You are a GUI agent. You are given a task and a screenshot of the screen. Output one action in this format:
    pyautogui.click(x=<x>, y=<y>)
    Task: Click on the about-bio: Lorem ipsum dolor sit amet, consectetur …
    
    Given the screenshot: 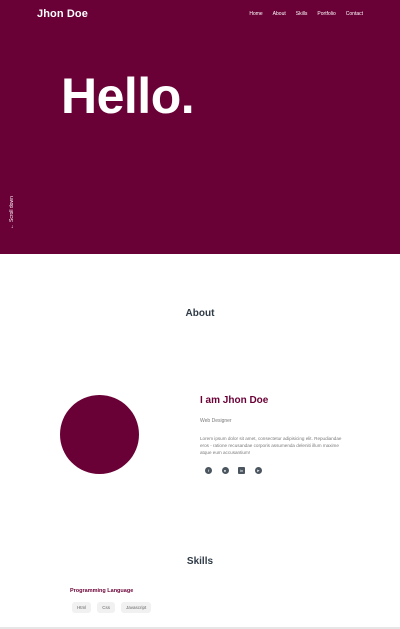 What is the action you would take?
    pyautogui.click(x=271, y=446)
    